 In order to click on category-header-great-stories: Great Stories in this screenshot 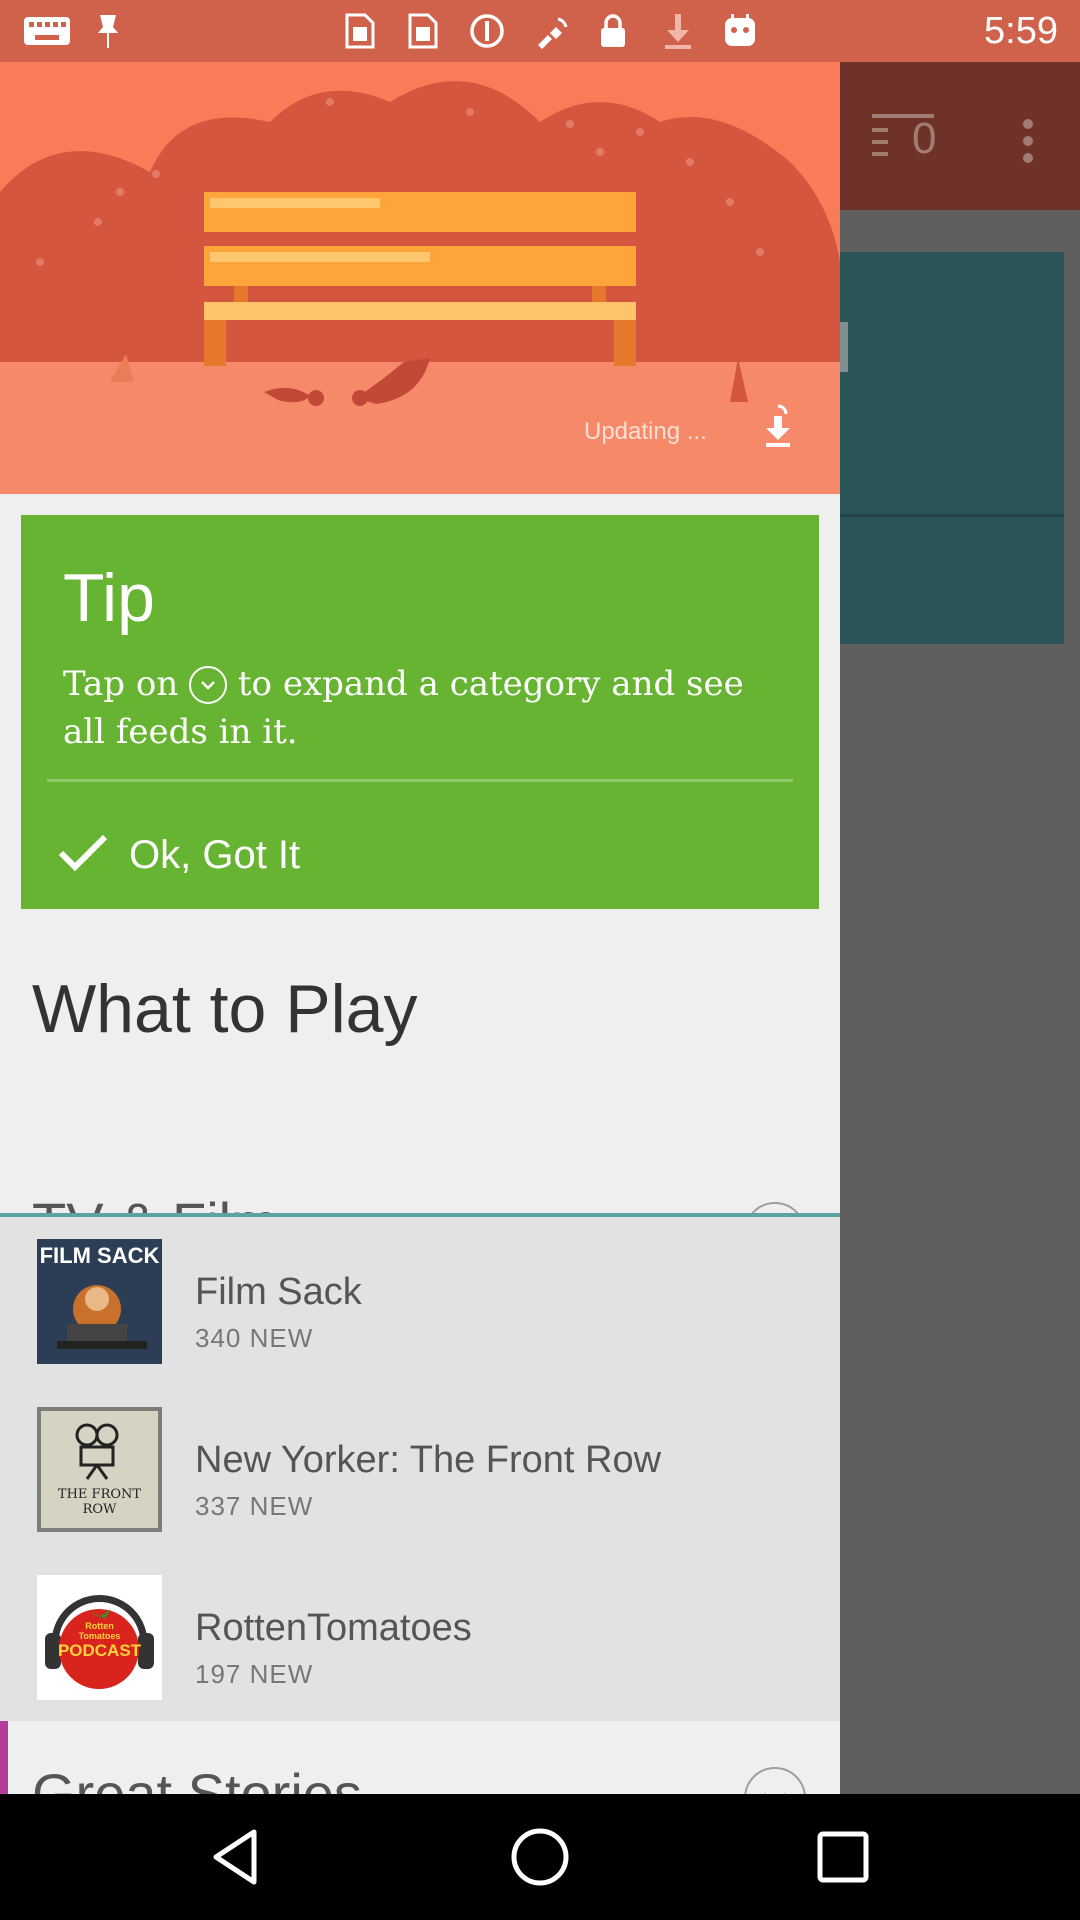, I will do `click(420, 1757)`.